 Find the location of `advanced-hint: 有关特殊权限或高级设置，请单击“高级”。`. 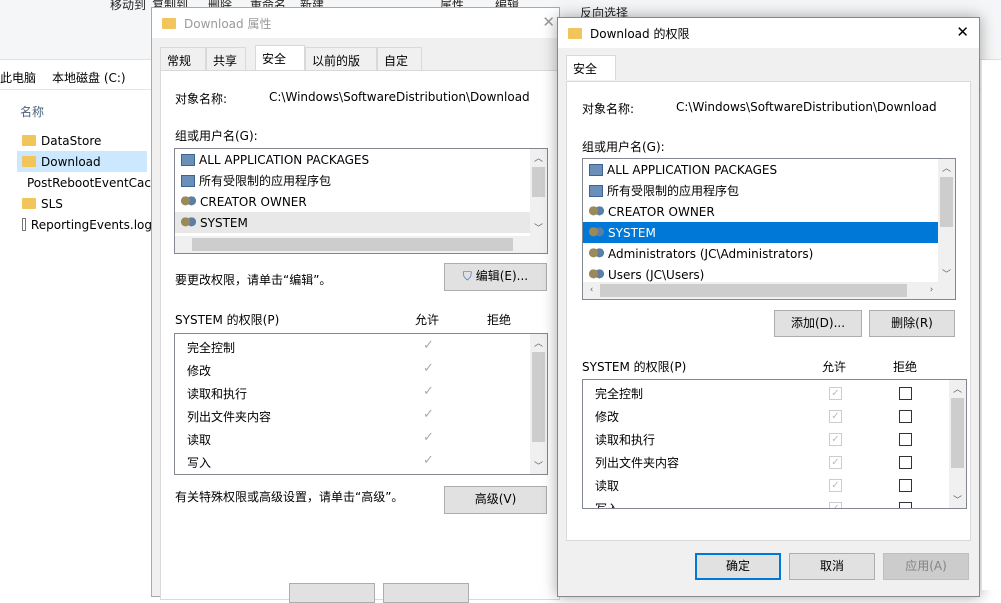

advanced-hint: 有关特殊权限或高级设置，请单击“高级”。 is located at coordinates (289, 497).